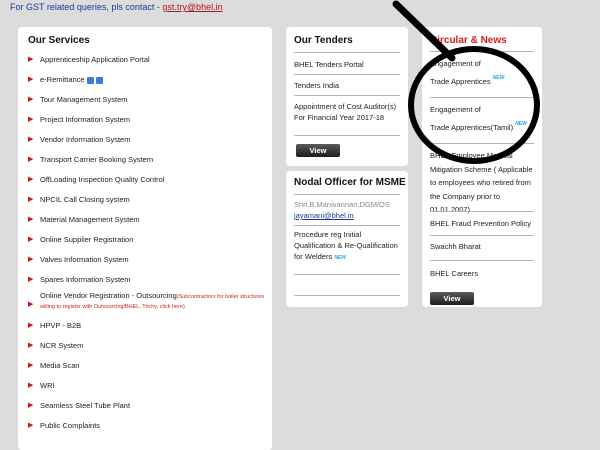 Image resolution: width=600 pixels, height=450 pixels. Describe the element at coordinates (148, 326) in the screenshot. I see `service-item-hpvp-b2b: ▶ HPVP - B2B` at that location.